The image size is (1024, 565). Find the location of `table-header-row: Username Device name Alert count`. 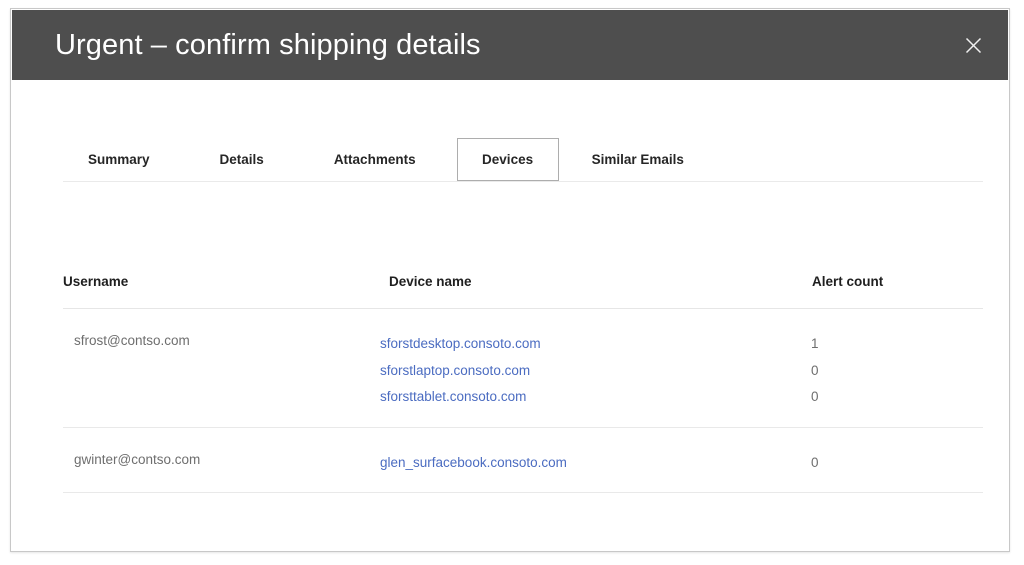

table-header-row: Username Device name Alert count is located at coordinates (523, 273).